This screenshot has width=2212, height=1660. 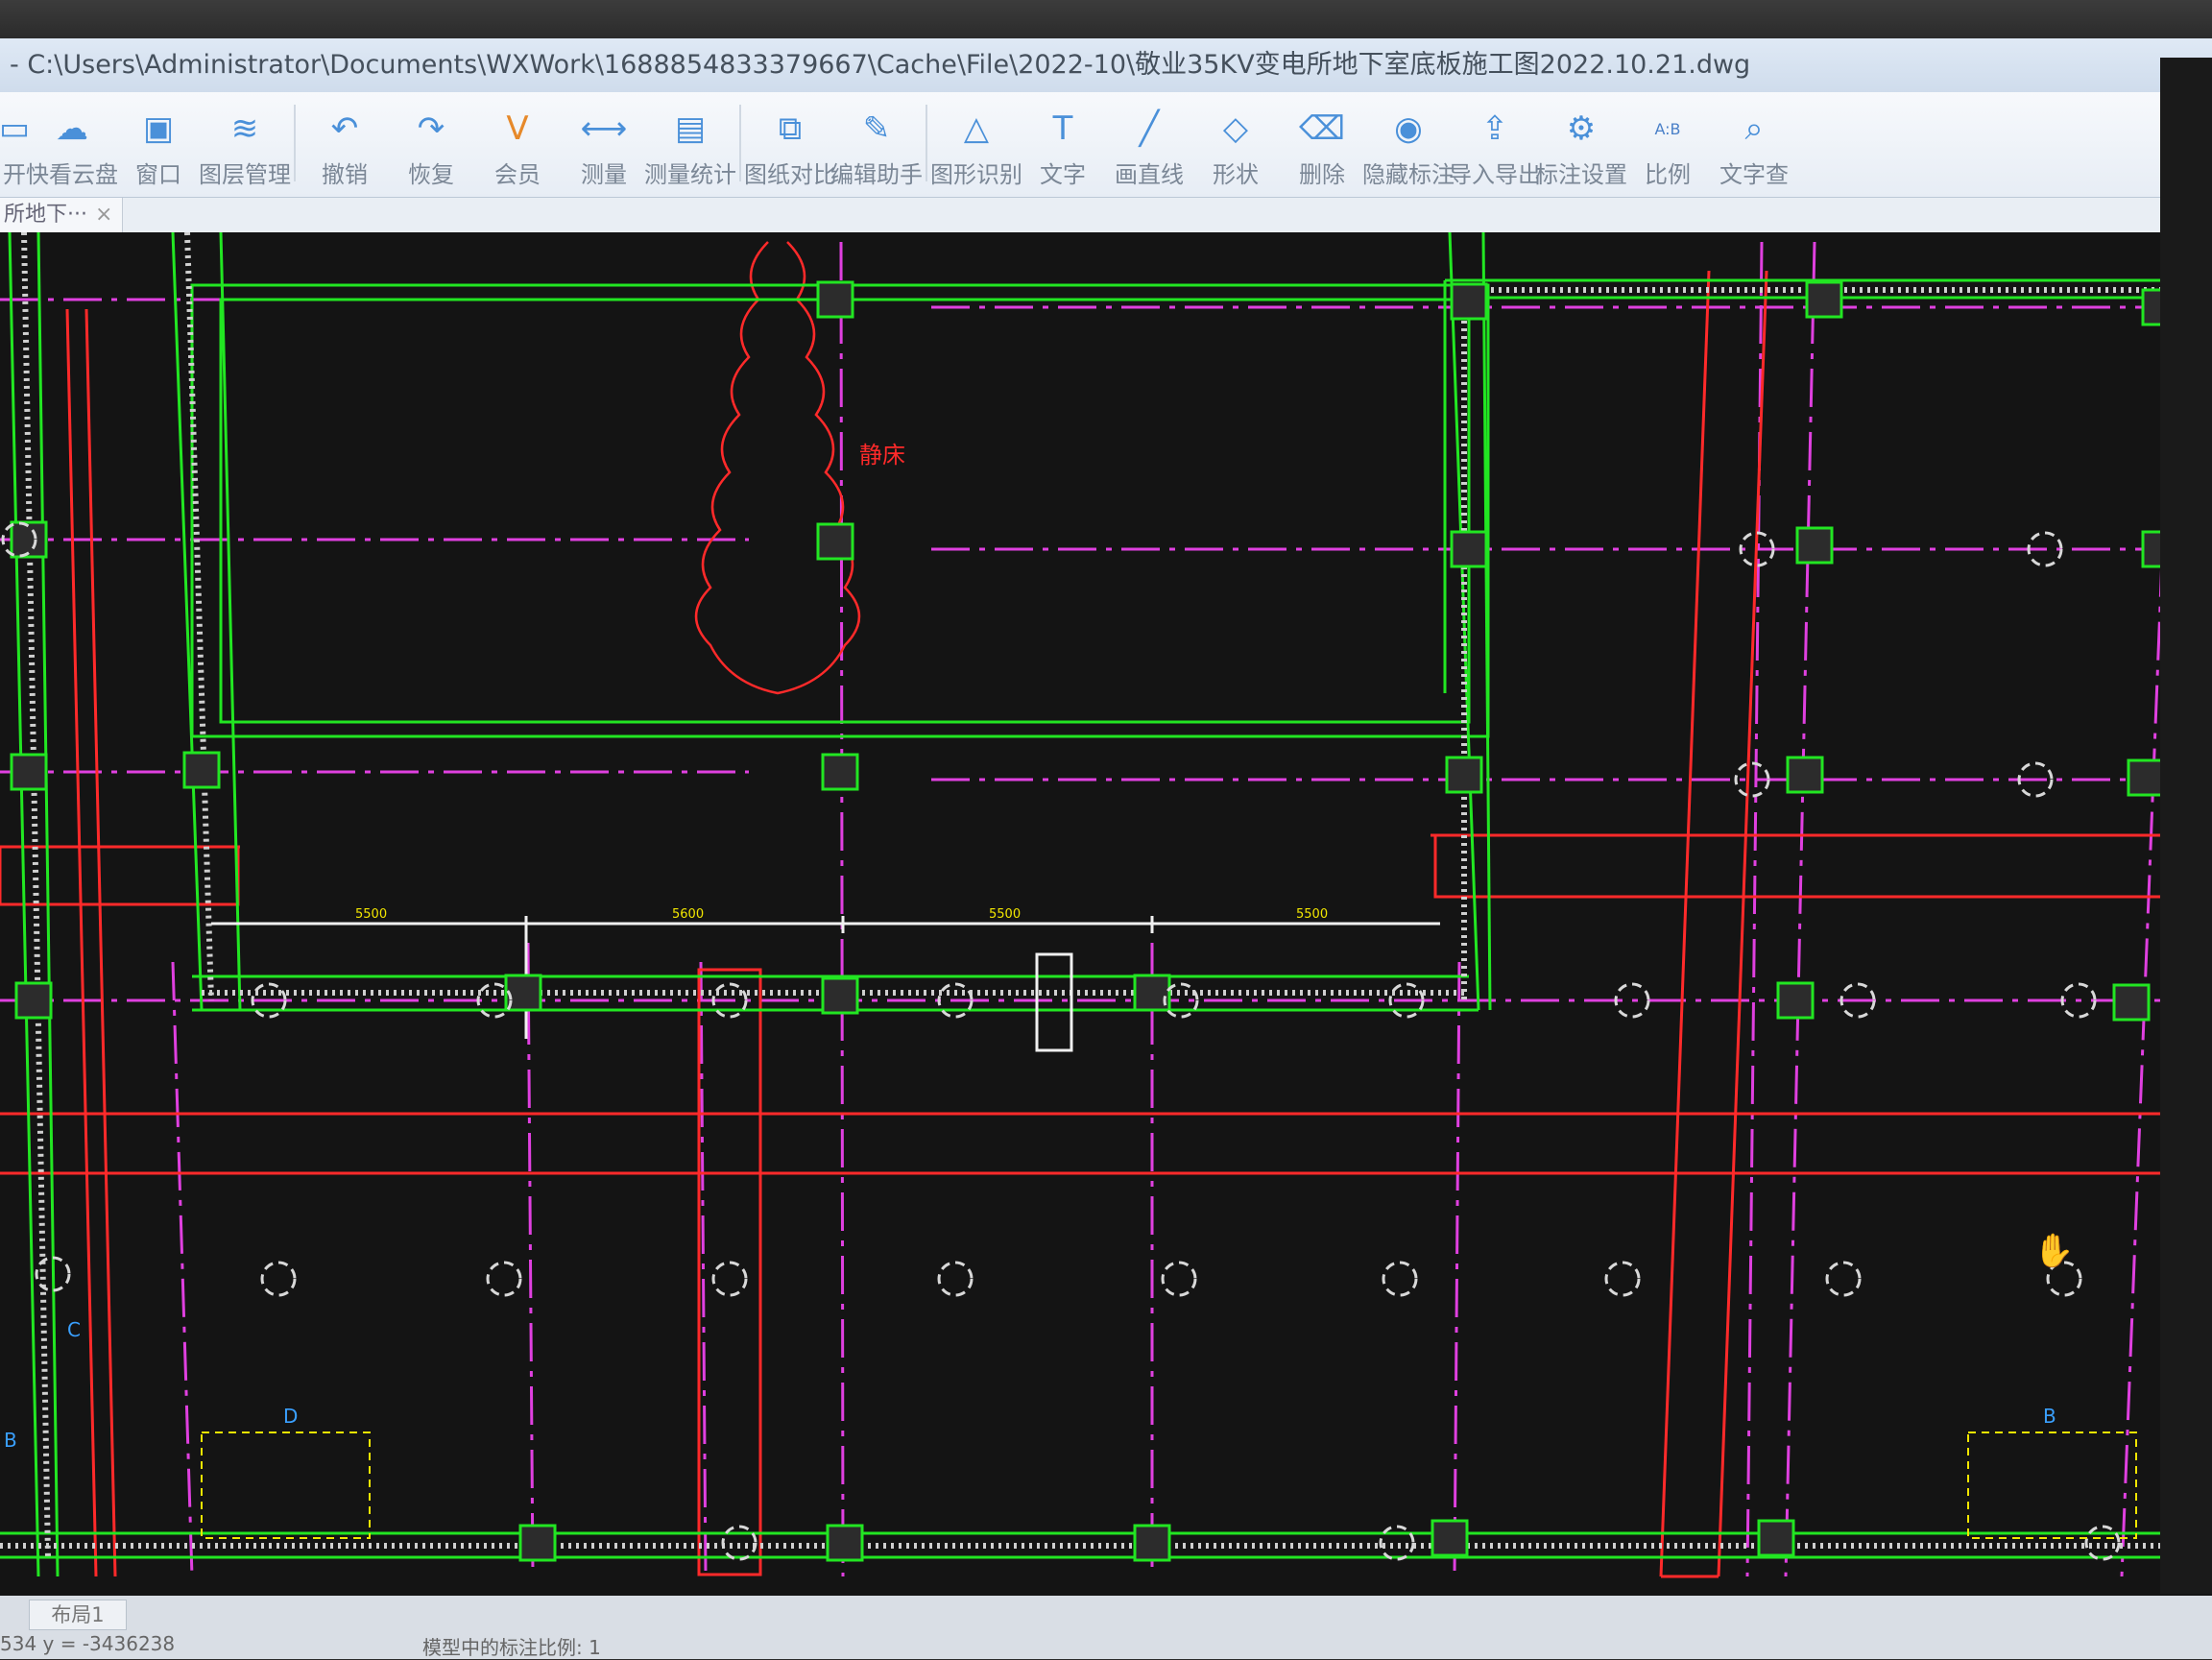 What do you see at coordinates (2053, 1251) in the screenshot?
I see `hand-cursor-icon: ✋` at bounding box center [2053, 1251].